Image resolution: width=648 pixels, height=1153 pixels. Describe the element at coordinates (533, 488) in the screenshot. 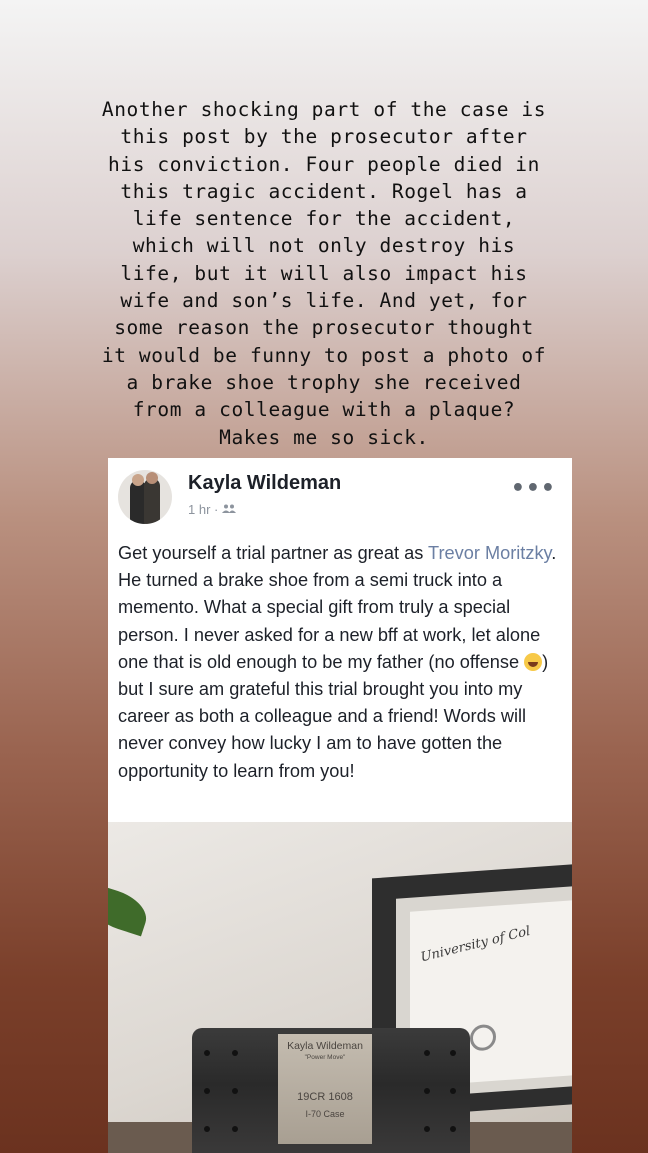

I see `more-options-icon: •••` at that location.